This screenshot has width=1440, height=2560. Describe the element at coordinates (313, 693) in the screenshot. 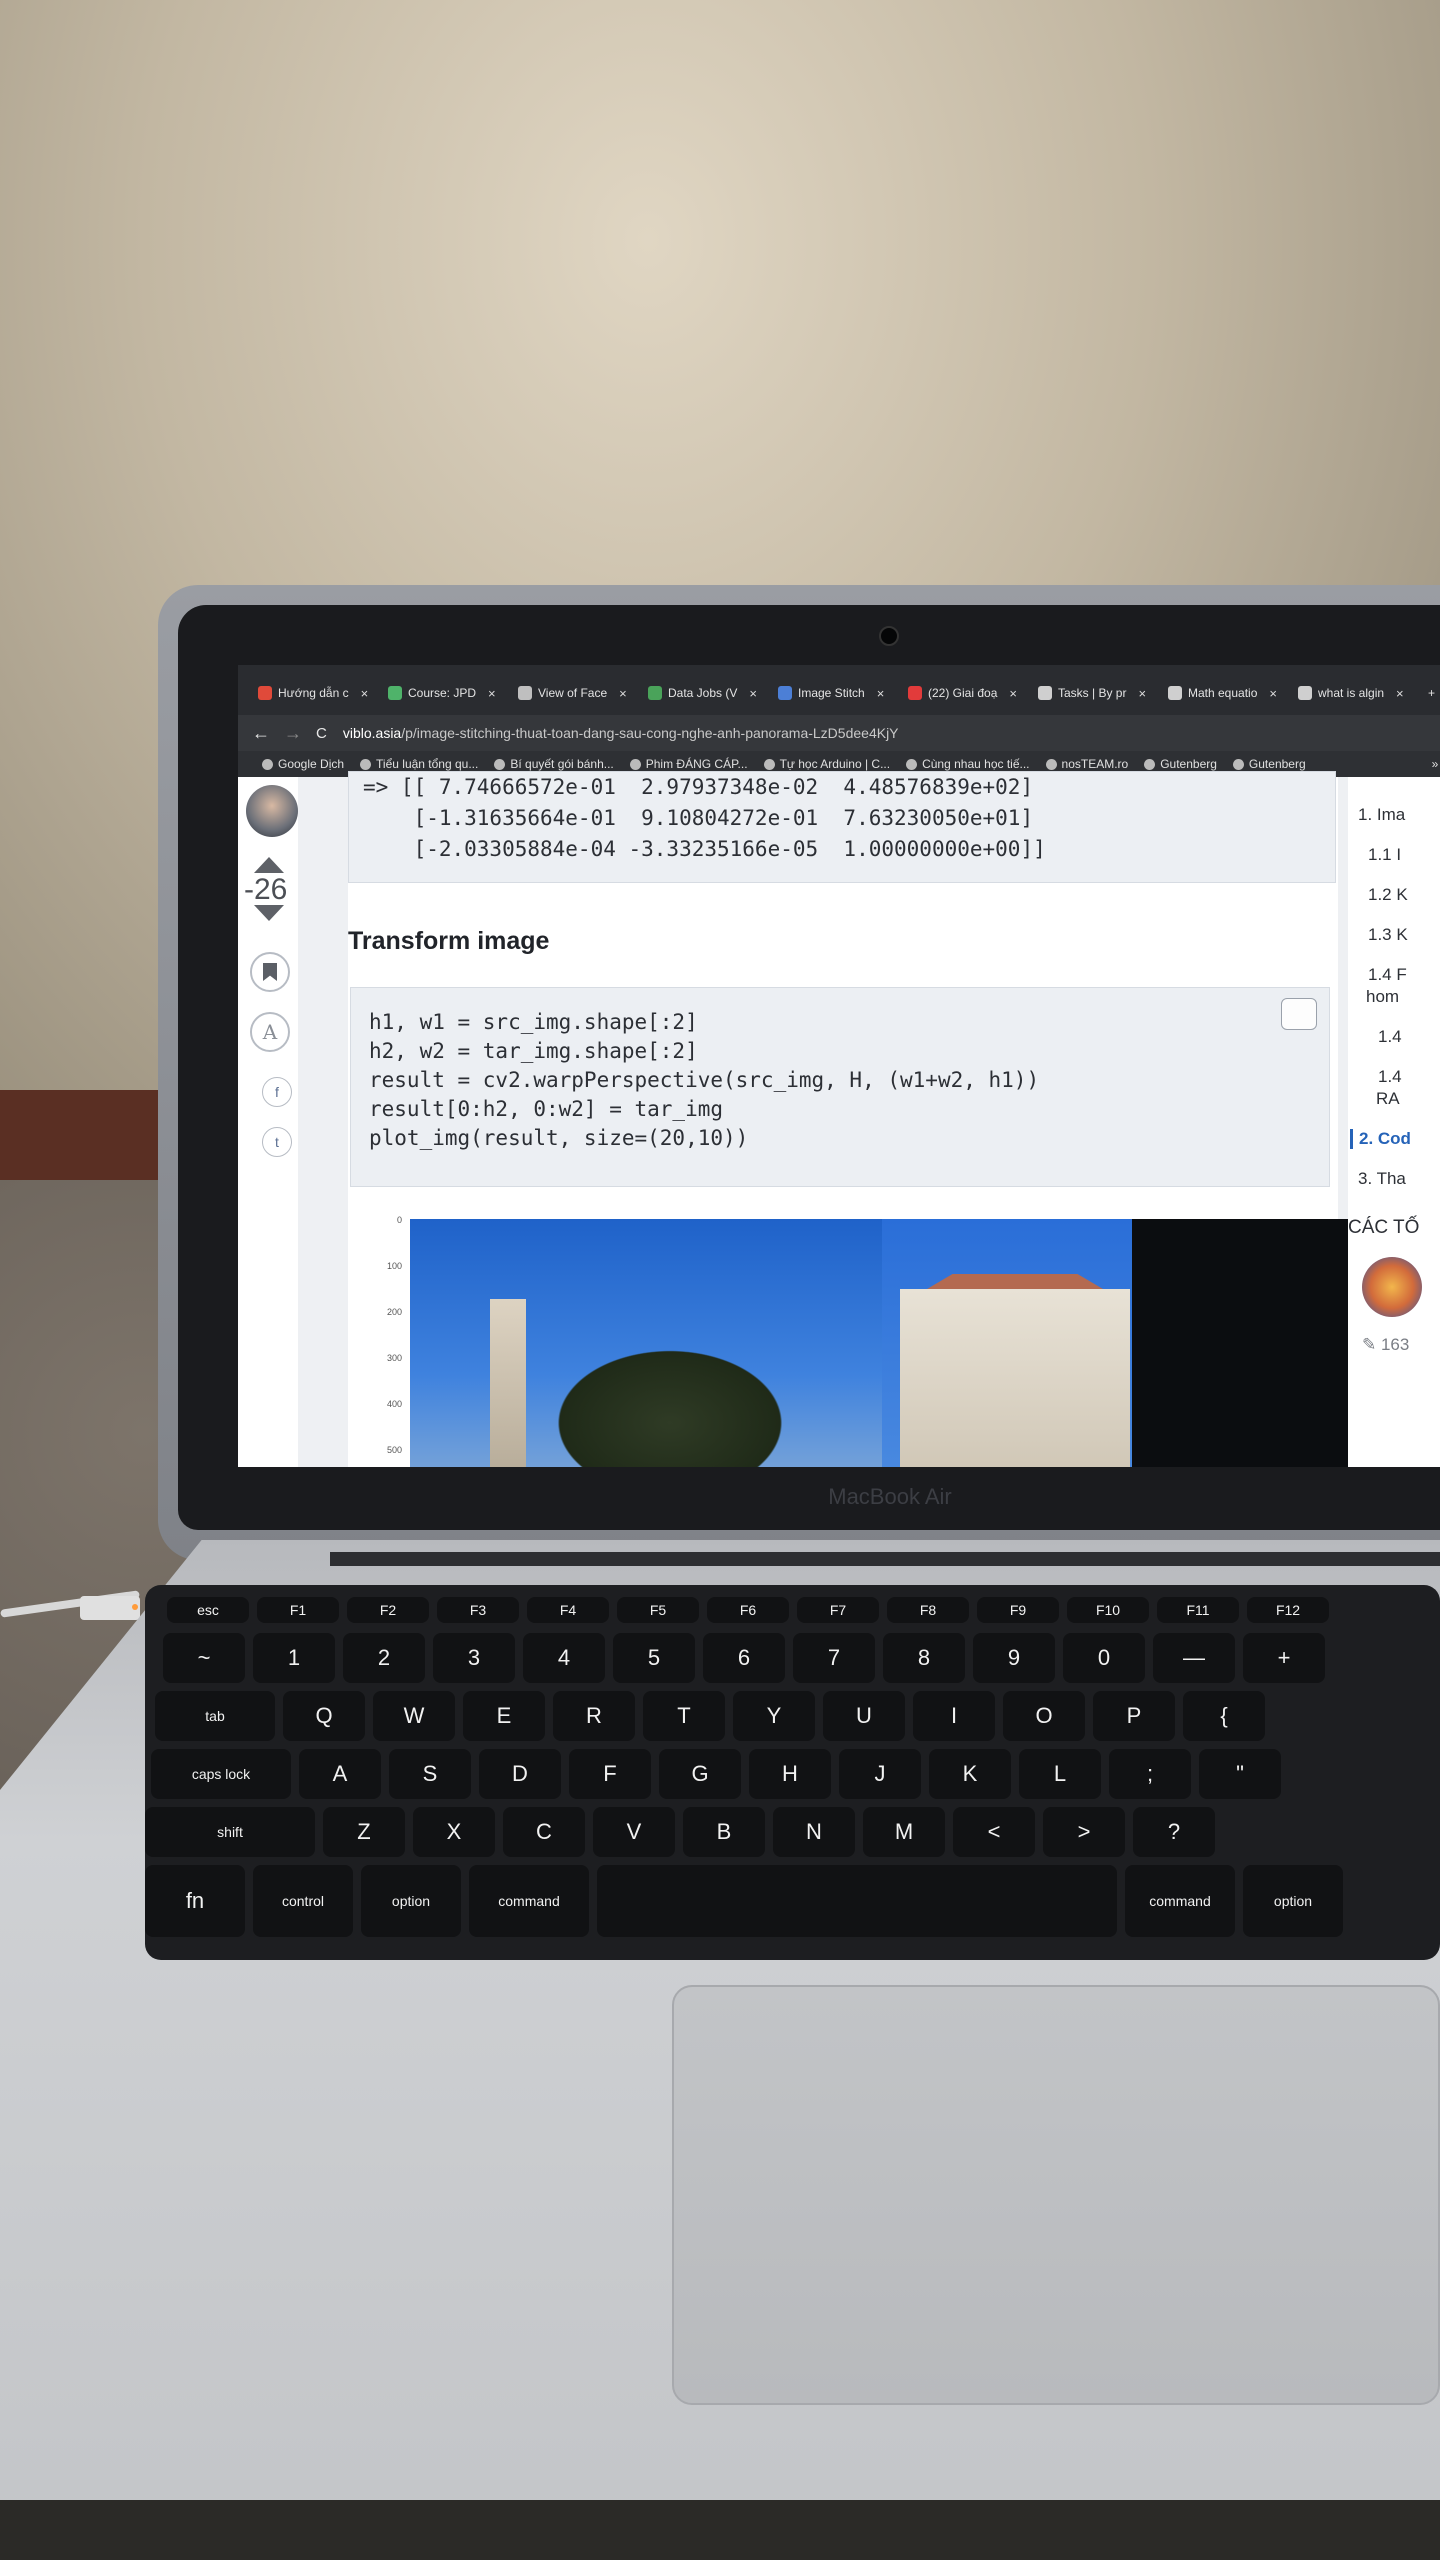

I see `browser-tab: Hướng dẫn c ×` at that location.